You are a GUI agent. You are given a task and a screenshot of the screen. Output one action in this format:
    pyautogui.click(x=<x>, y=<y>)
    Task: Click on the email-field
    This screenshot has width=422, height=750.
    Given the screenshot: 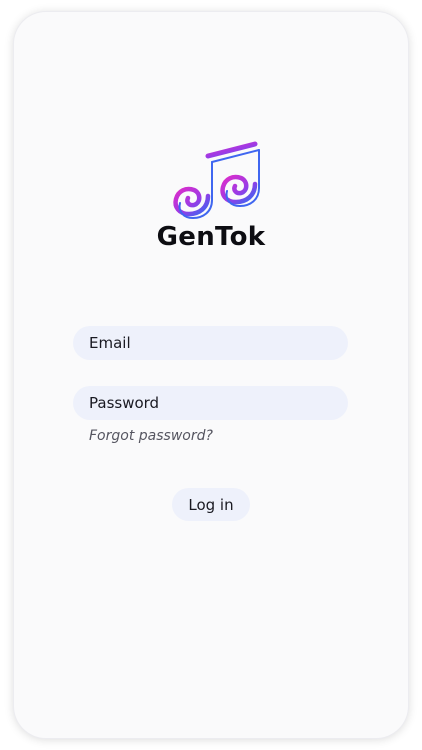 What is the action you would take?
    pyautogui.click(x=210, y=343)
    